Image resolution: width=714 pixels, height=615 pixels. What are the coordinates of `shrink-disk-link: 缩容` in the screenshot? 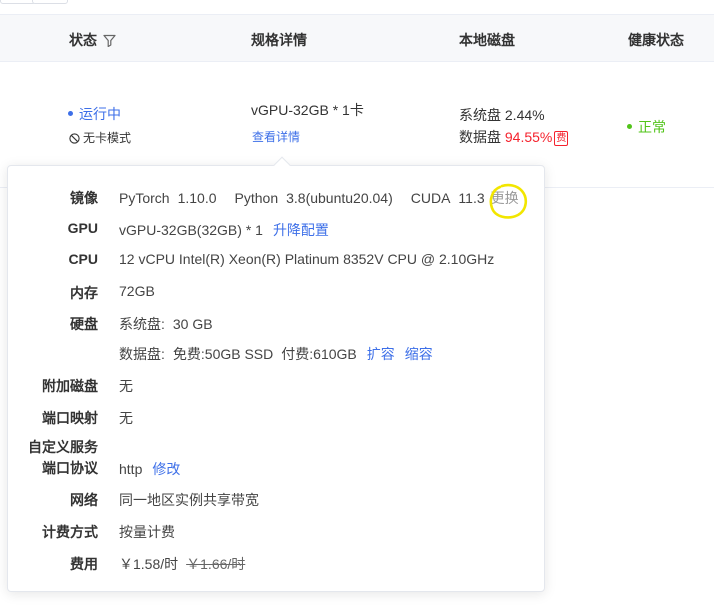 It's located at (419, 354).